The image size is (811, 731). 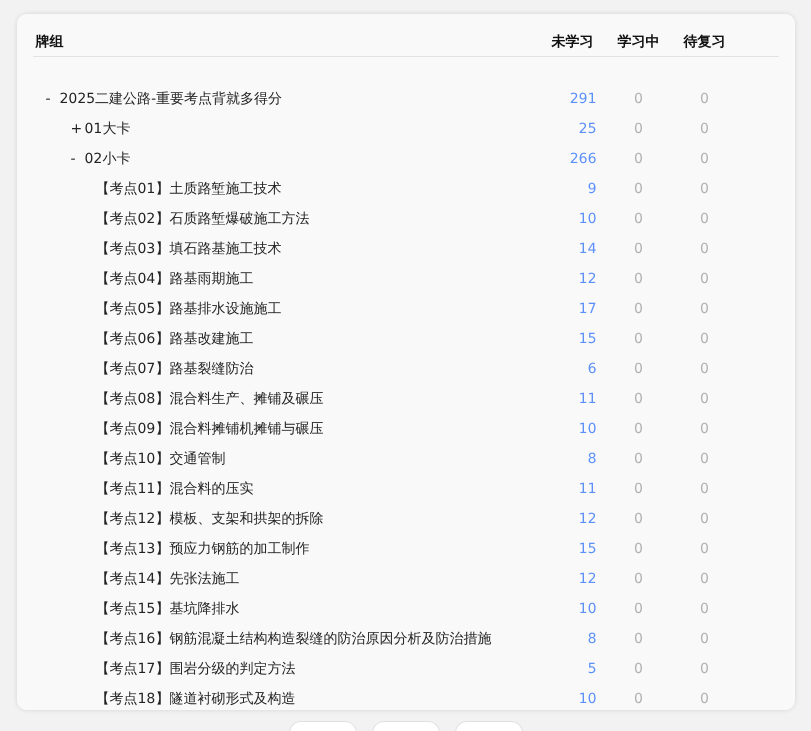 What do you see at coordinates (210, 519) in the screenshot?
I see `deck-name: 【考点12】模板、支架和拱架的拆除` at bounding box center [210, 519].